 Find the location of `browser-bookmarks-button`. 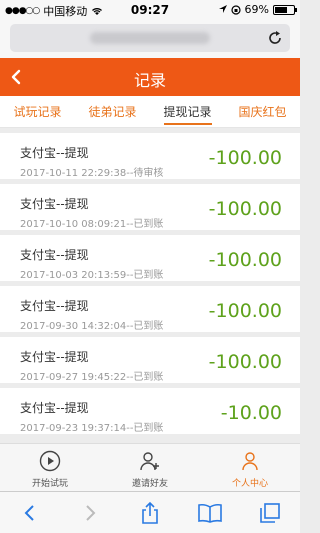

browser-bookmarks-button is located at coordinates (210, 513).